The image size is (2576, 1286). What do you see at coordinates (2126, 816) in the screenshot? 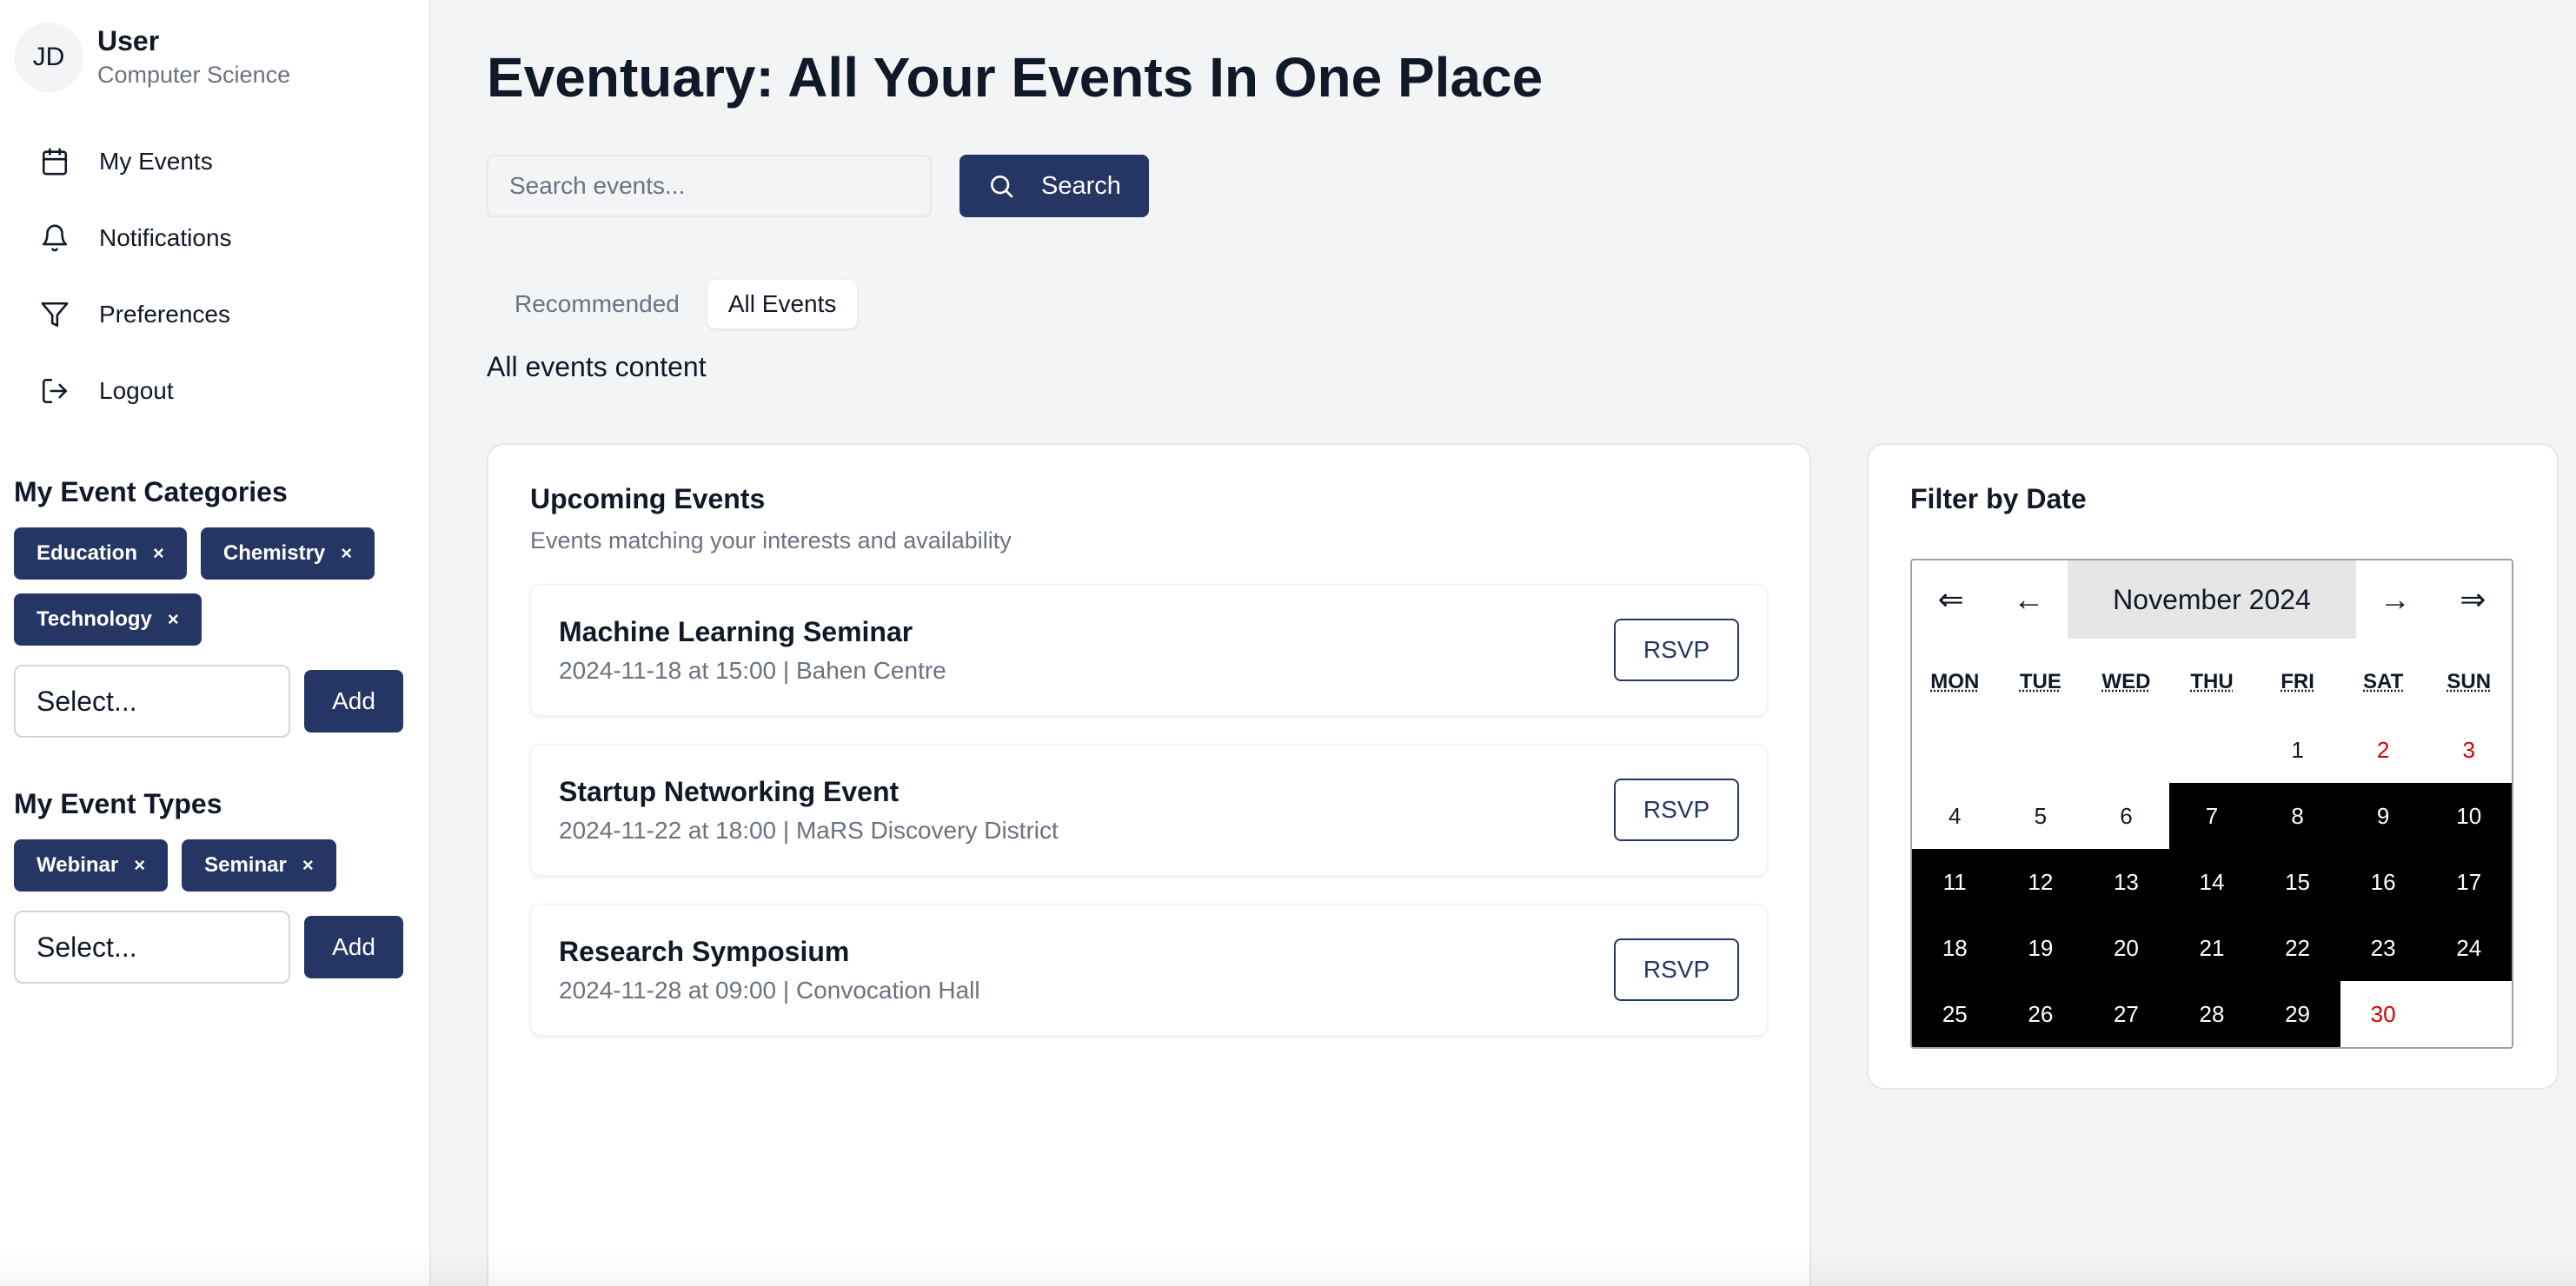
I see `calendar-day: 6` at bounding box center [2126, 816].